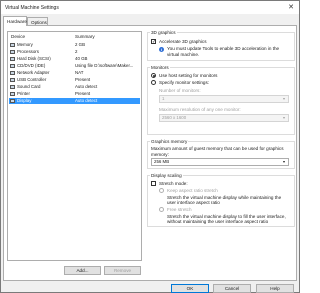 The image size is (320, 293). What do you see at coordinates (80, 44) in the screenshot?
I see `device-summary: 2 GB` at bounding box center [80, 44].